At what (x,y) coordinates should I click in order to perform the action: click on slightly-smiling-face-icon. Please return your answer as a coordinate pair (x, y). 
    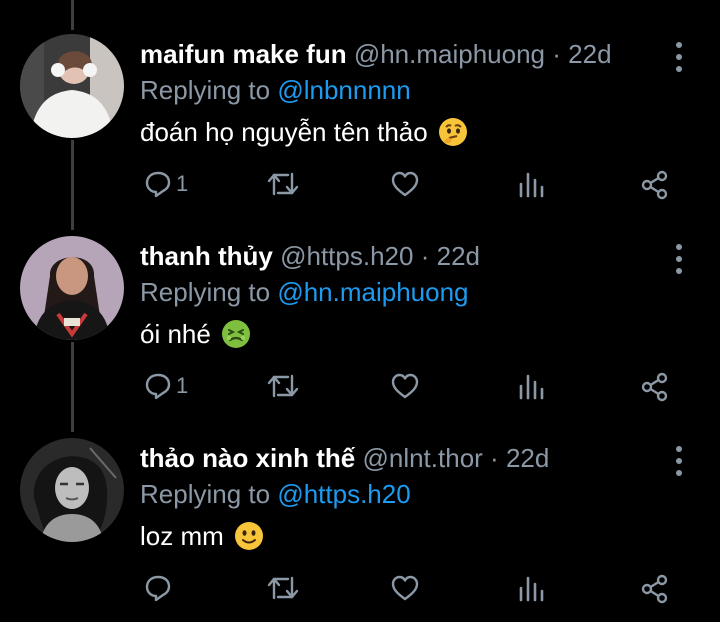
    Looking at the image, I should click on (248, 536).